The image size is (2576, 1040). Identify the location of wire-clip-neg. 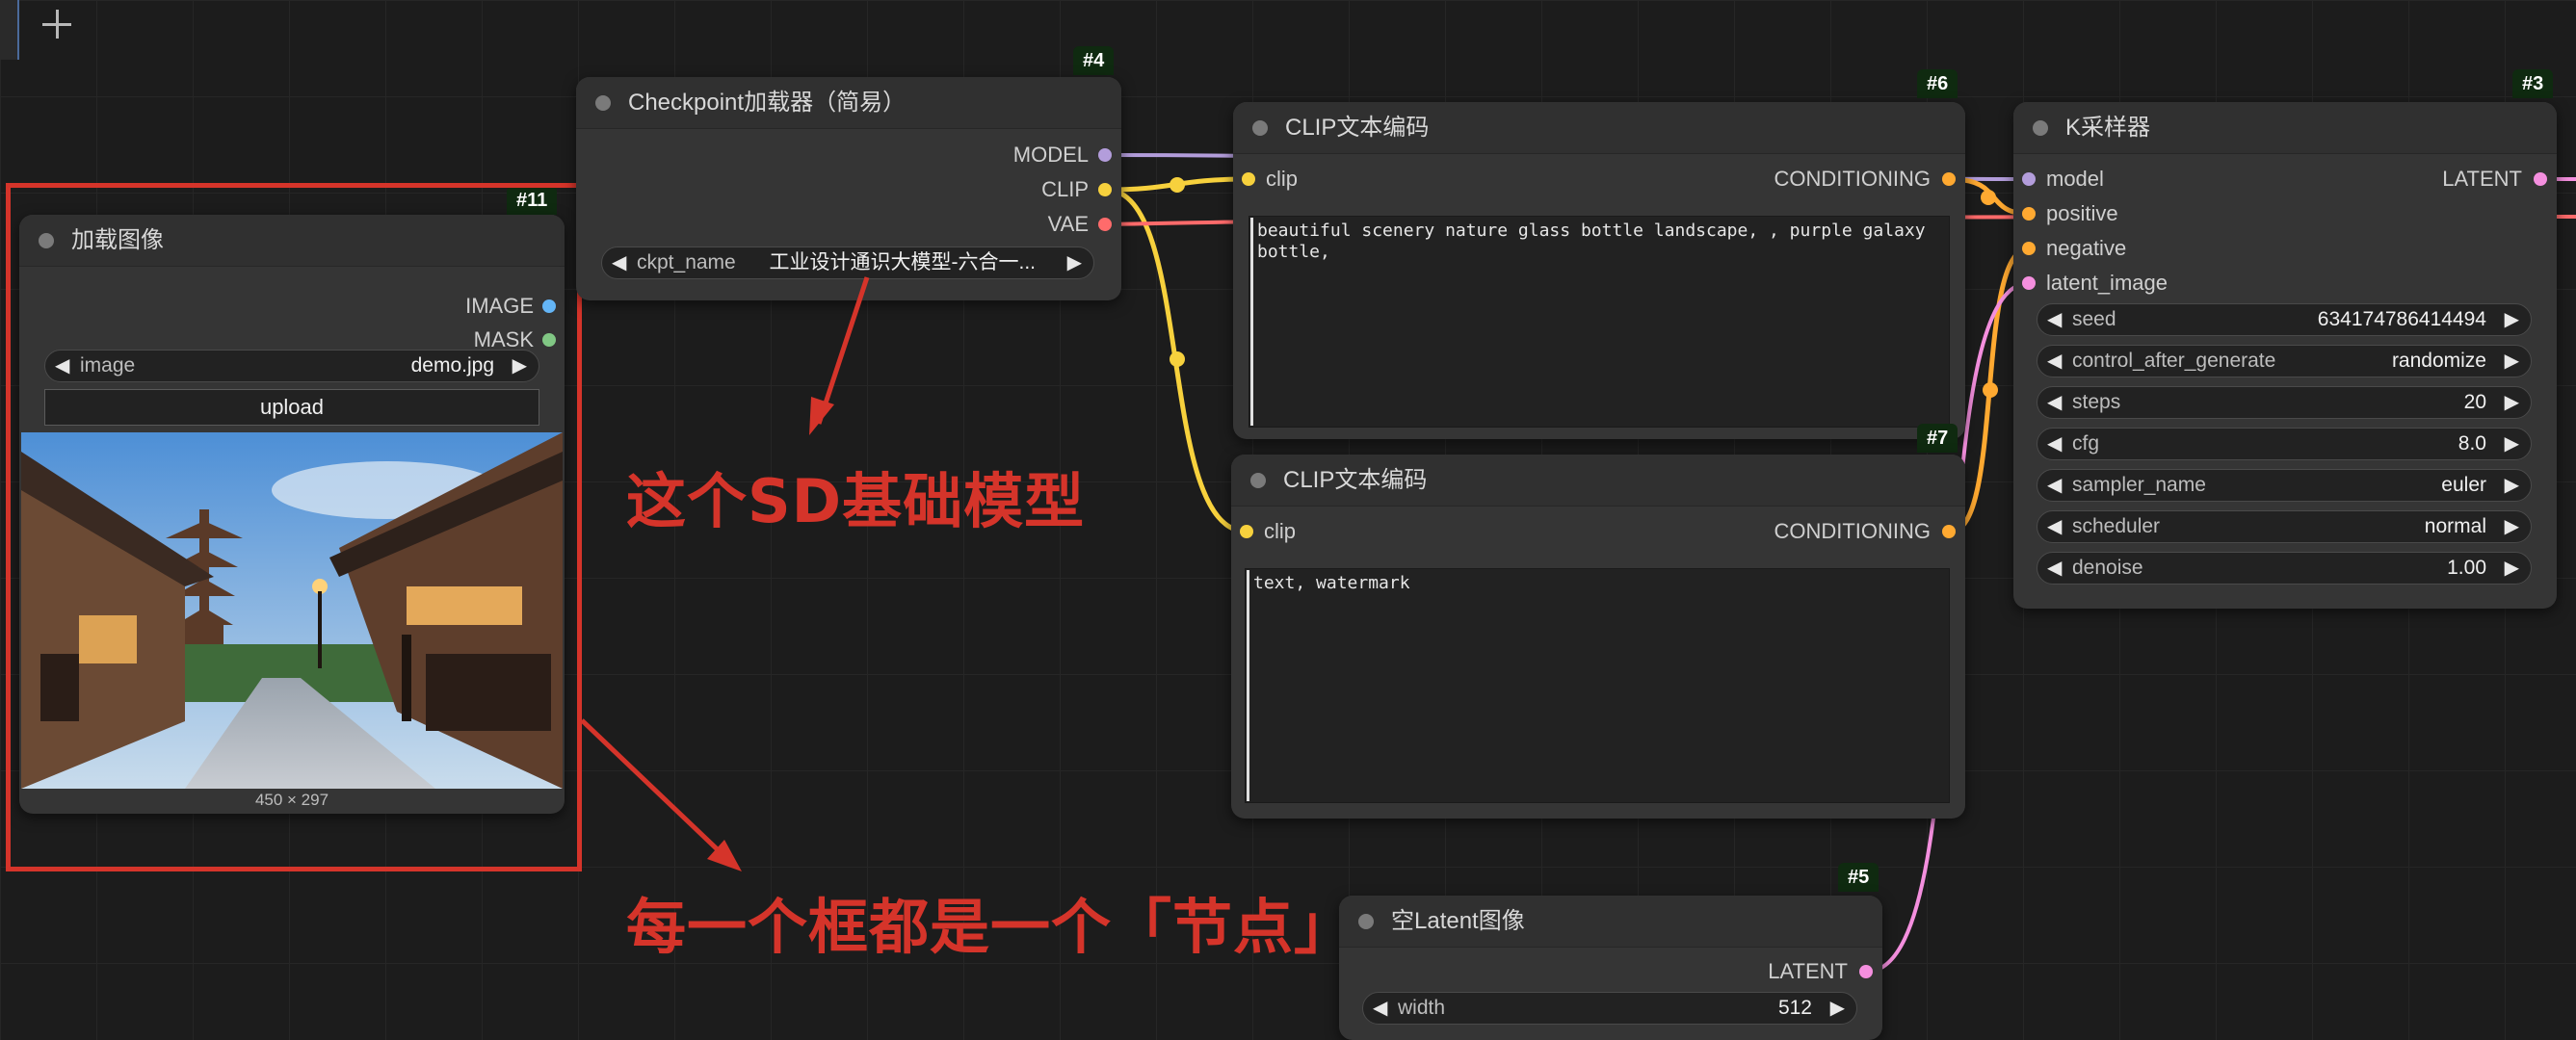
(1176, 360).